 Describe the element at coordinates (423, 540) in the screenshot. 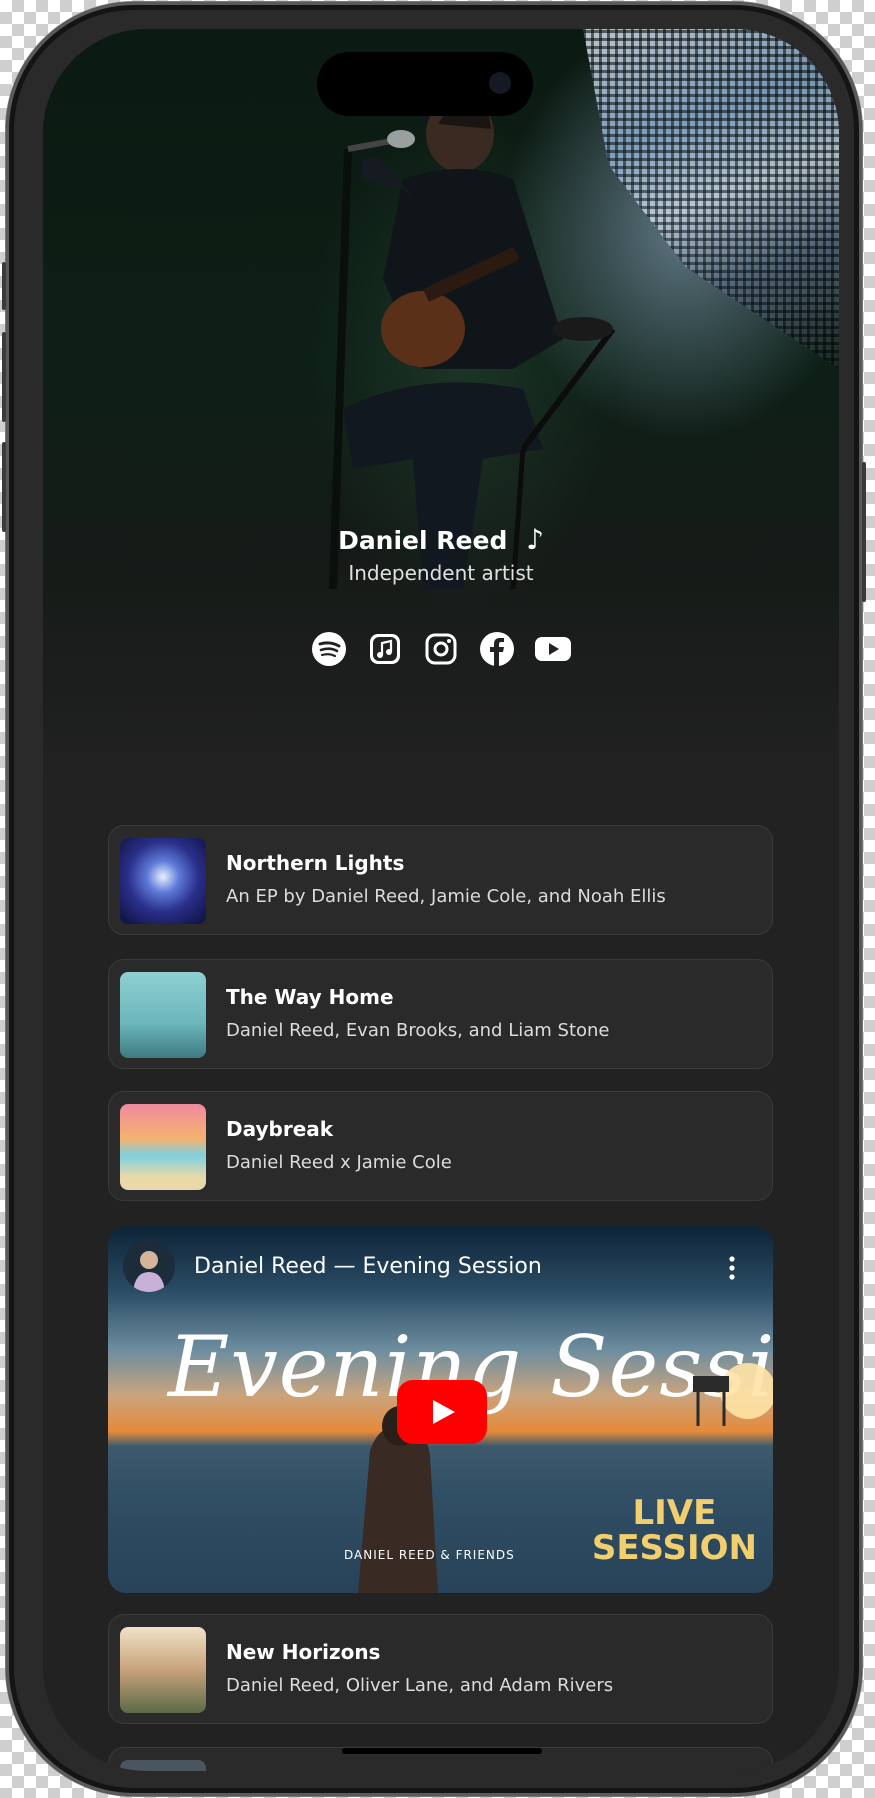

I see `artist-name-text: Daniel Reed` at that location.